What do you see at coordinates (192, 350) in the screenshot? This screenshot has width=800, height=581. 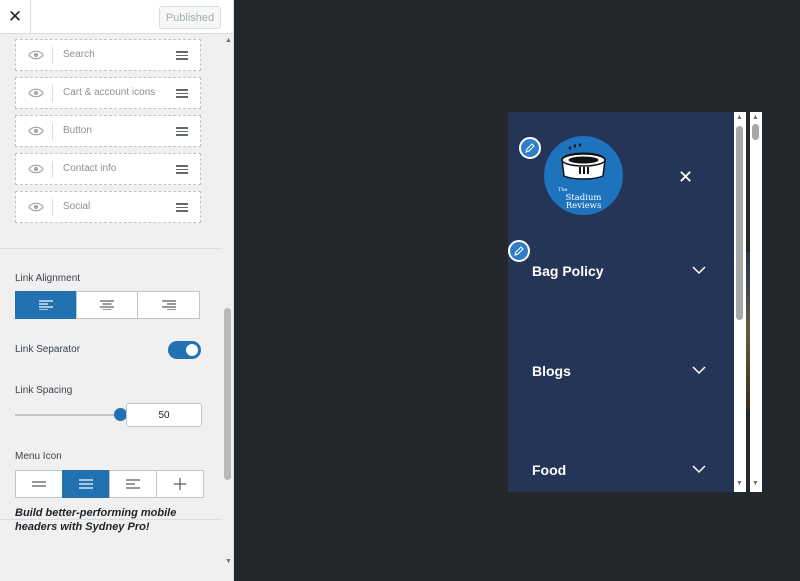 I see `toggle-knob` at bounding box center [192, 350].